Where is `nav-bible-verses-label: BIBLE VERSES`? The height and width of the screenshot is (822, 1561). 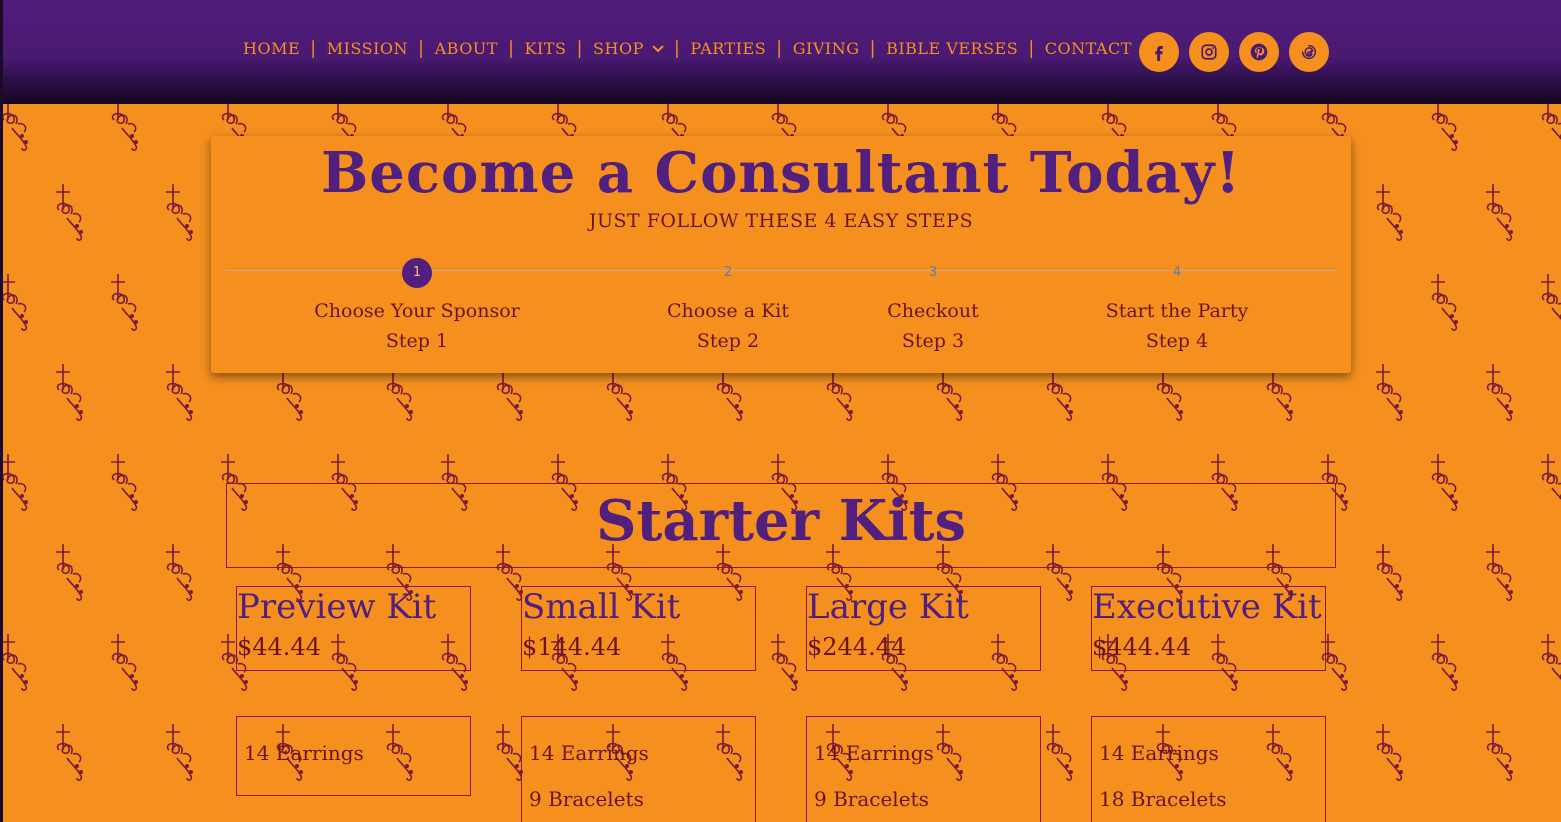
nav-bible-verses-label: BIBLE VERSES is located at coordinates (952, 48).